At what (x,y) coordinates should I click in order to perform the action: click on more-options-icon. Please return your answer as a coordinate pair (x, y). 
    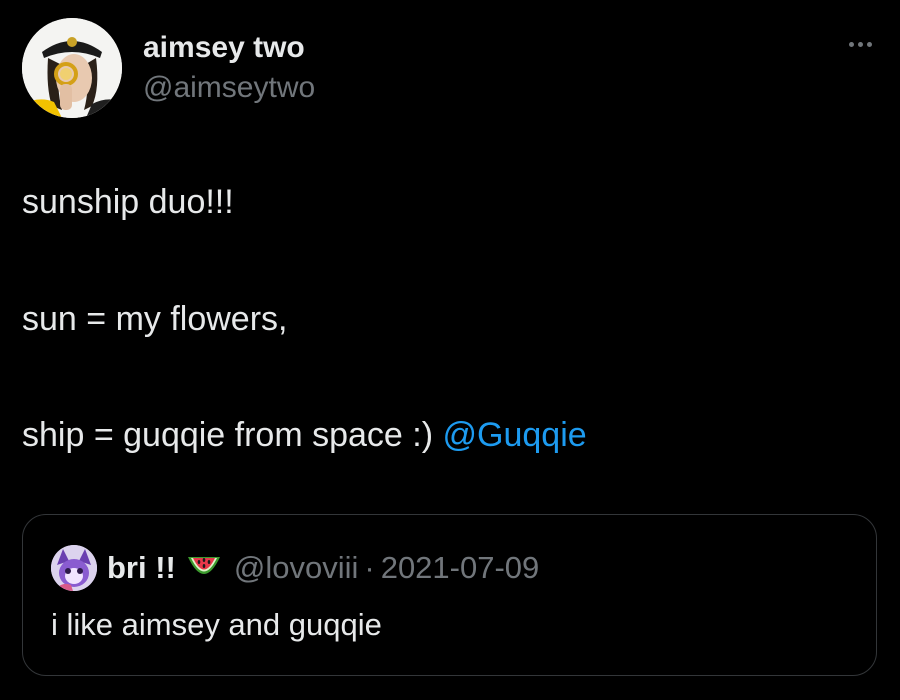
    Looking at the image, I should click on (860, 44).